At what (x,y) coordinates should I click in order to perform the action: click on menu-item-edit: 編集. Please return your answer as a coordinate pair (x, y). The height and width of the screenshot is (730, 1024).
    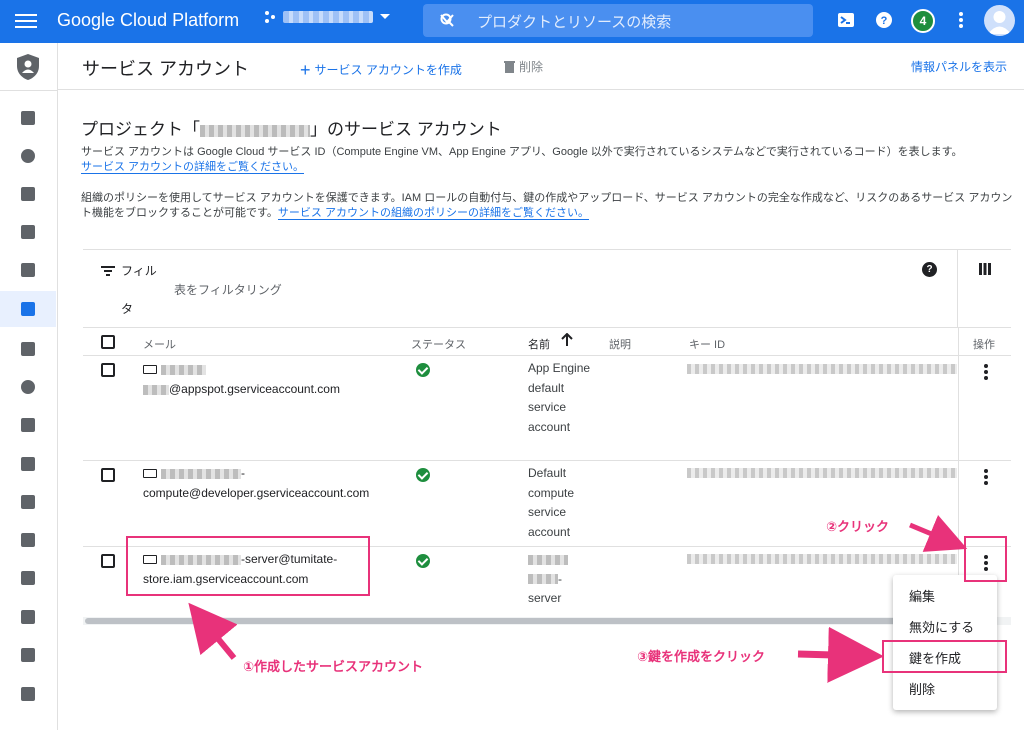
    Looking at the image, I should click on (945, 596).